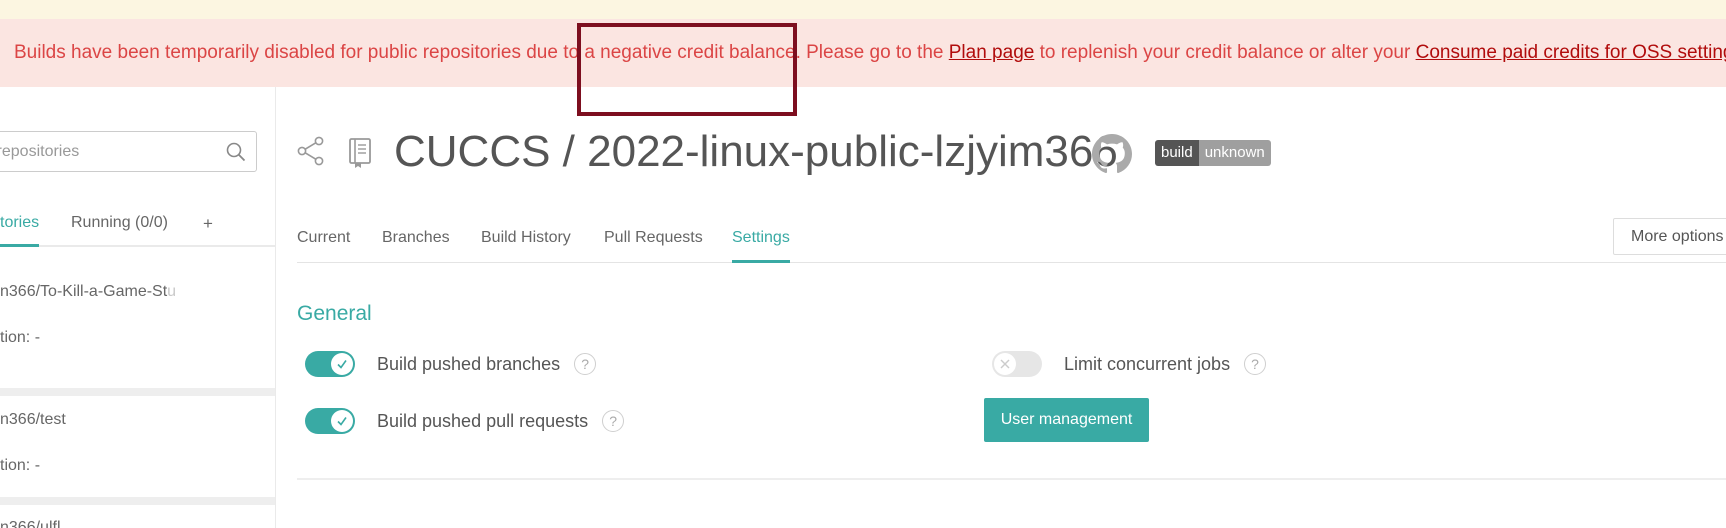 The width and height of the screenshot is (1726, 528). What do you see at coordinates (992, 52) in the screenshot?
I see `plan-page-link: Plan page` at bounding box center [992, 52].